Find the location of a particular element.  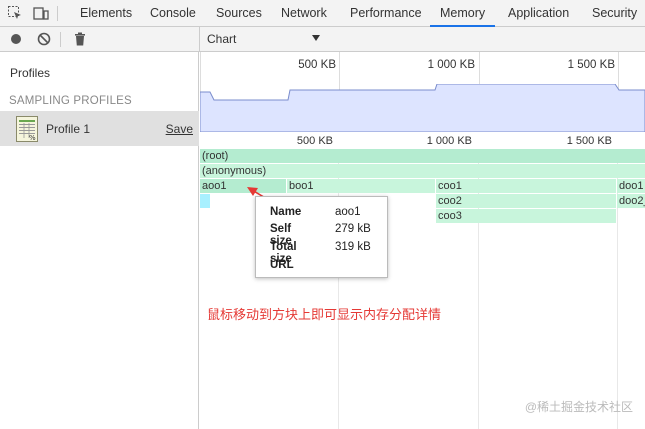

tooltip-key: Name is located at coordinates (286, 212).